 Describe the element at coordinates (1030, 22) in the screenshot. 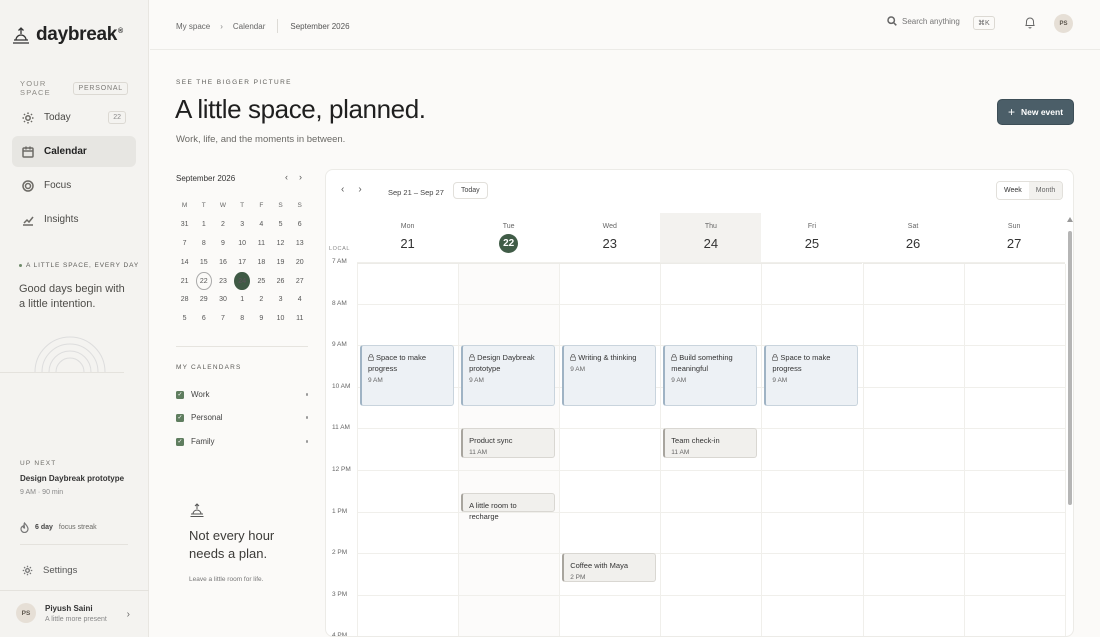

I see `bell-icon` at that location.